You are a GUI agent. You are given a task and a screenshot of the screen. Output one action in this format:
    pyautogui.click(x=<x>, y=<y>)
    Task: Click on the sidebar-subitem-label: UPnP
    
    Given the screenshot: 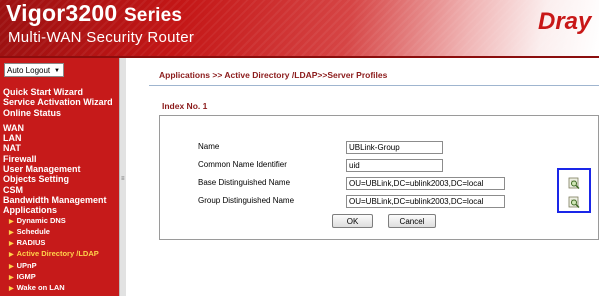 What is the action you would take?
    pyautogui.click(x=26, y=265)
    